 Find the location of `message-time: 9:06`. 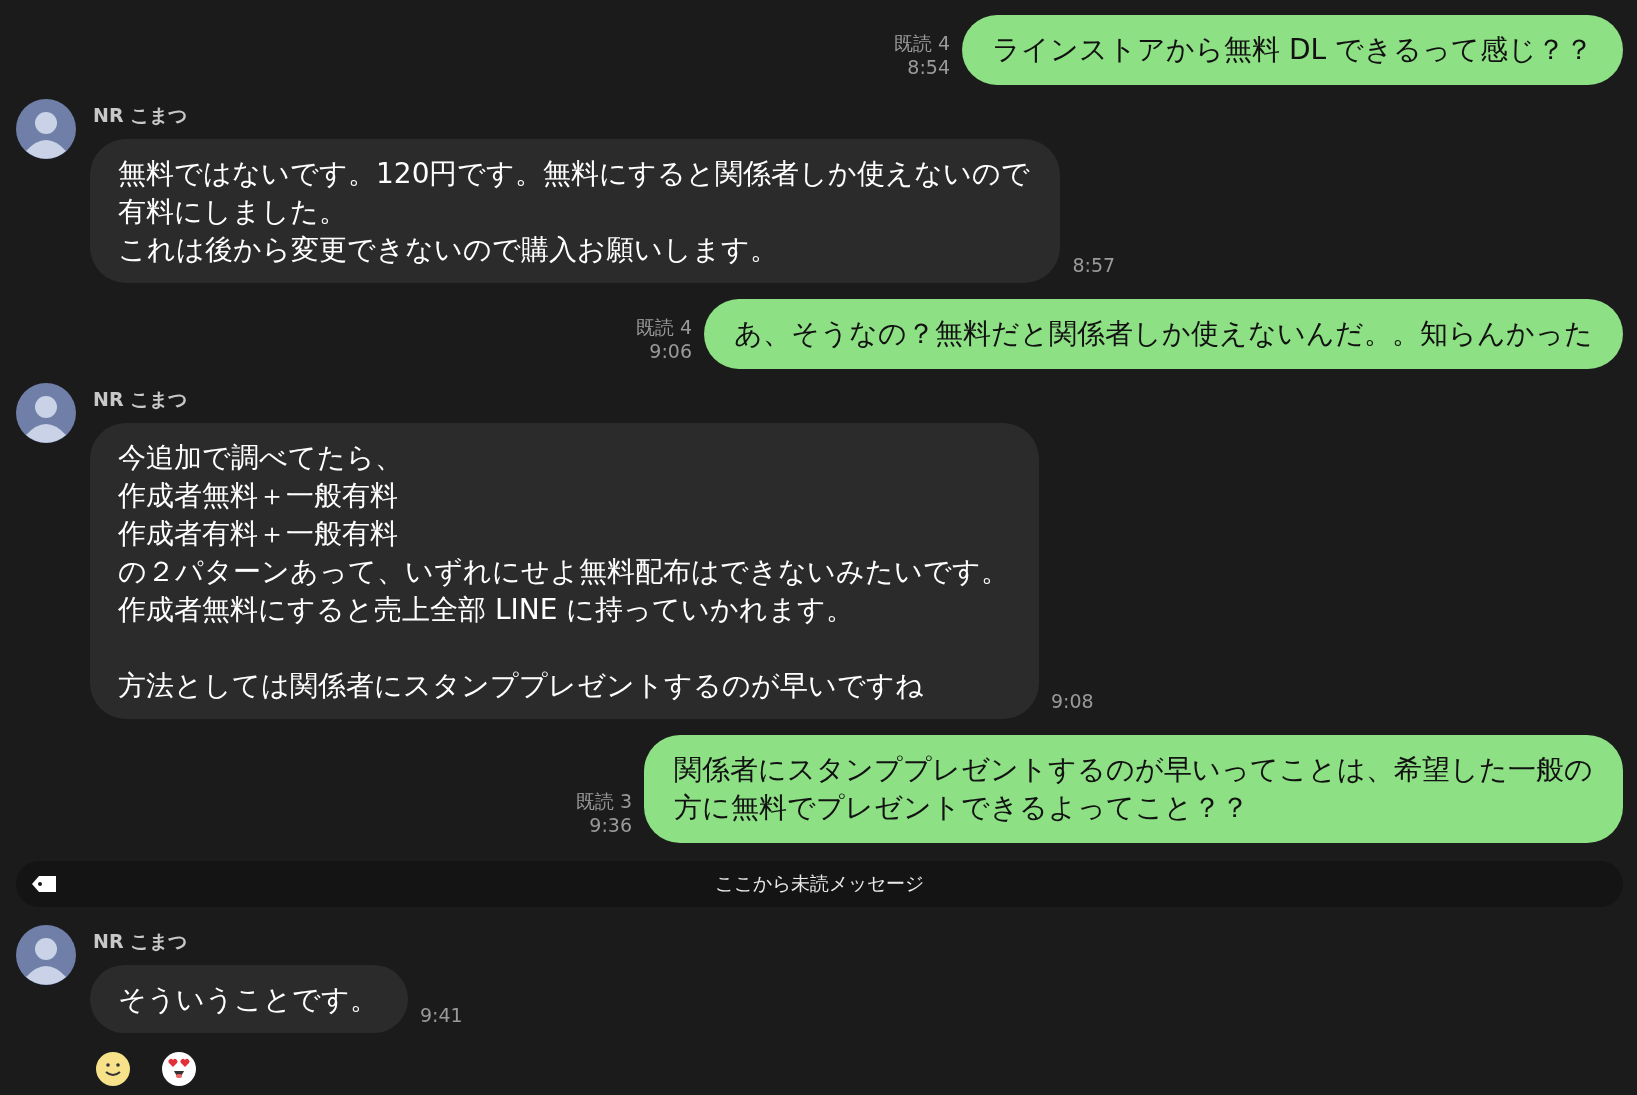

message-time: 9:06 is located at coordinates (670, 351).